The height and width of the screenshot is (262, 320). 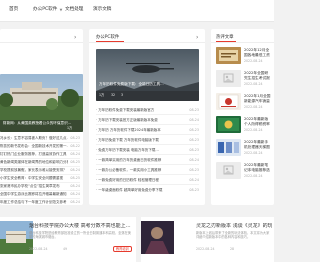 I want to click on list-item-text: · 一款免费好用的日历软件 轻松管理日程, so click(x=127, y=180).